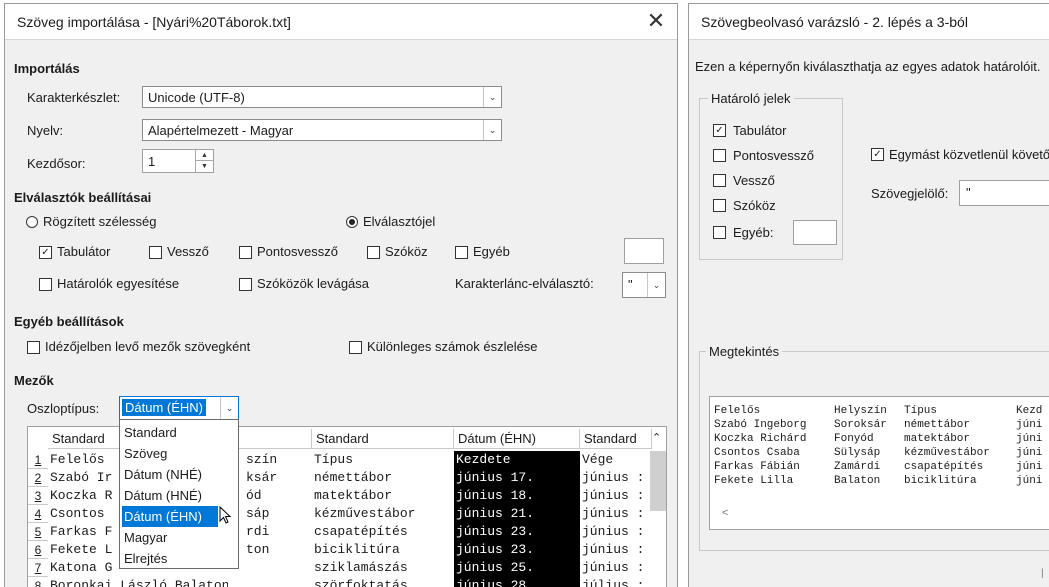 The image size is (1049, 587). I want to click on detect-special-label: Különleges számok észlelése, so click(452, 346).